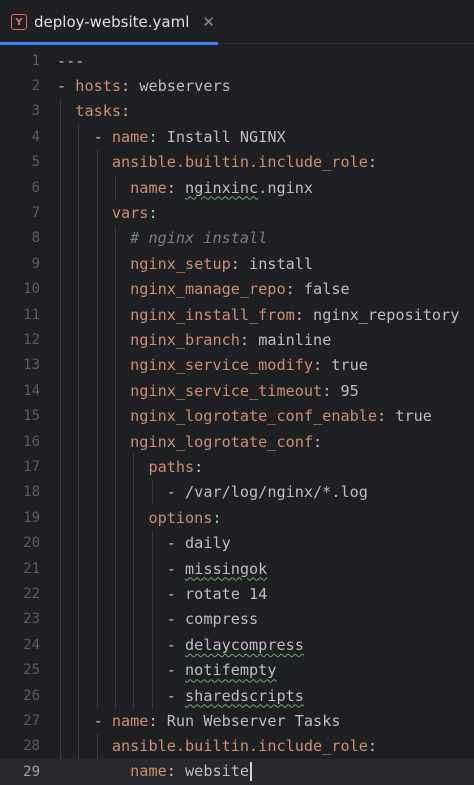 This screenshot has height=785, width=474. I want to click on code-line: 22 - rotate 14, so click(237, 593).